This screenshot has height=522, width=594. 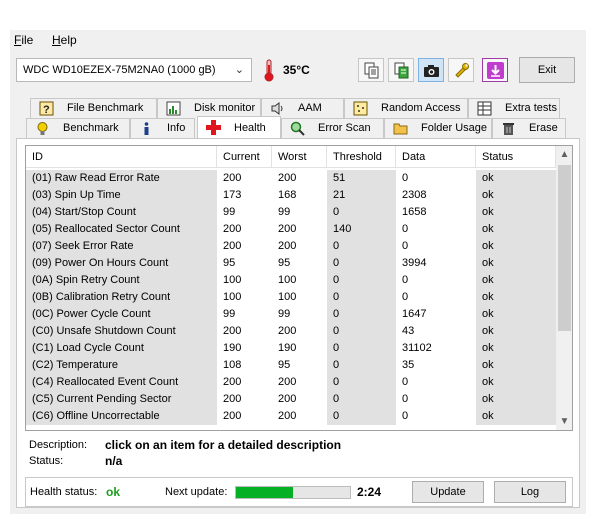 What do you see at coordinates (299, 157) in the screenshot?
I see `column-header-worst: Worst` at bounding box center [299, 157].